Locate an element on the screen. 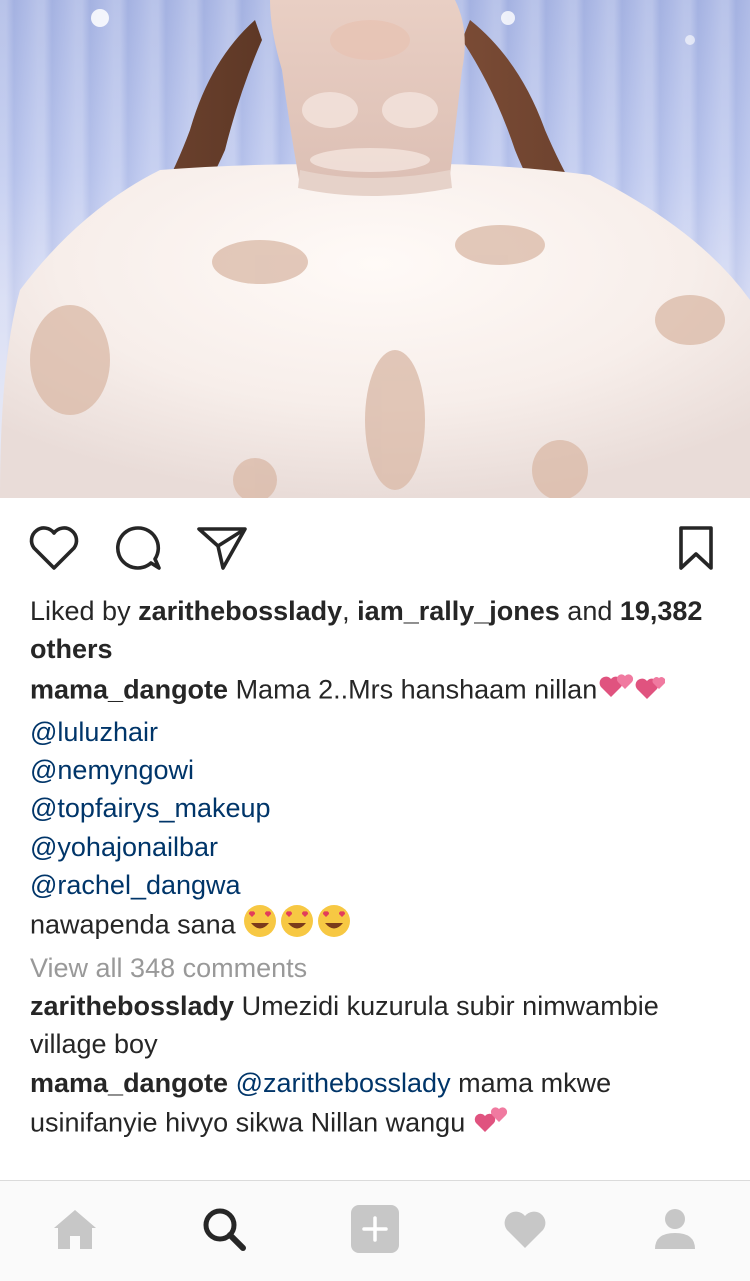  heart-outline-icon is located at coordinates (54, 548).